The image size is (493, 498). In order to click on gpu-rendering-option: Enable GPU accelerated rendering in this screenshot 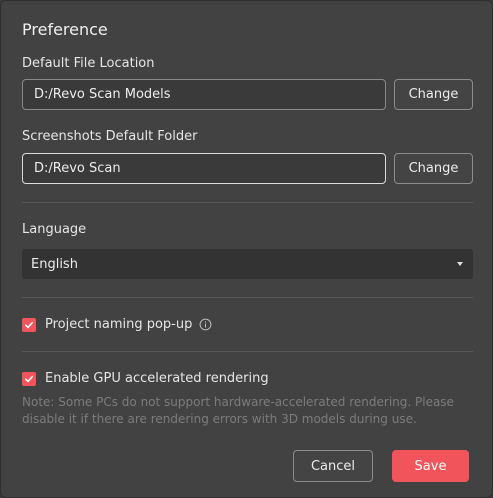, I will do `click(145, 378)`.